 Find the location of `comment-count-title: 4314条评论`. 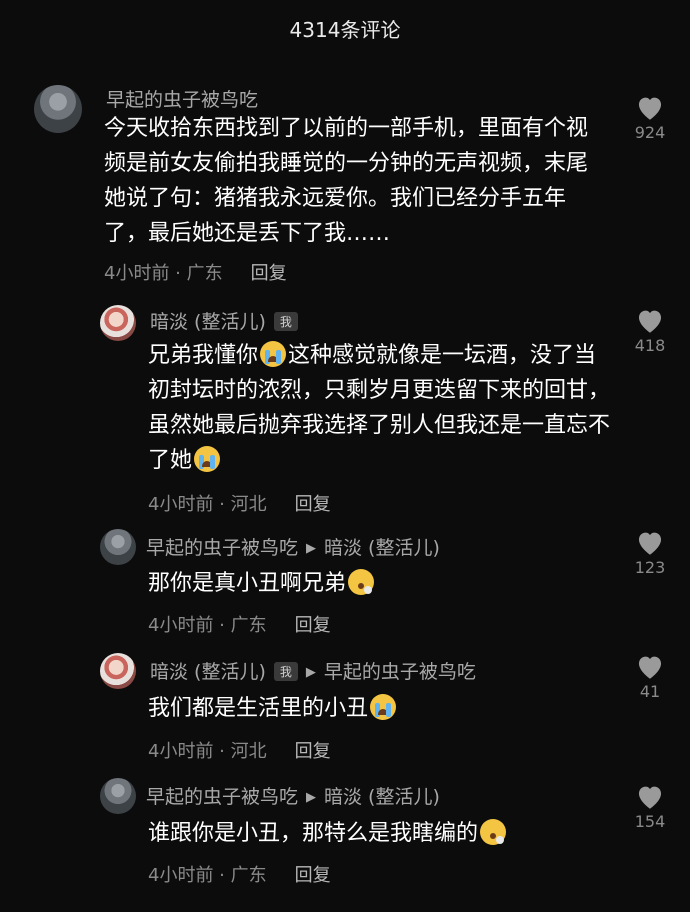

comment-count-title: 4314条评论 is located at coordinates (345, 30).